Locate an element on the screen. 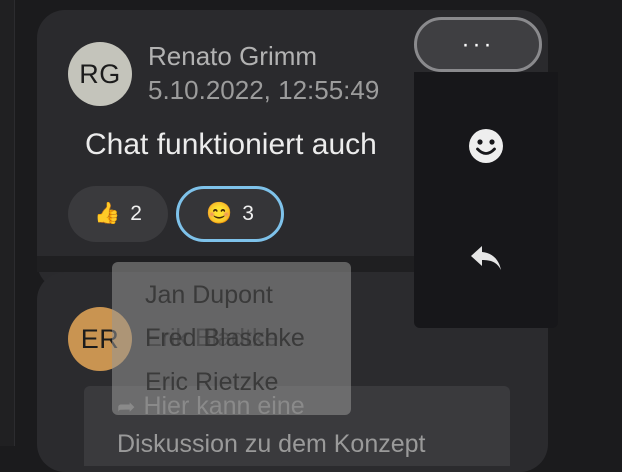 This screenshot has width=622, height=472. reply-button is located at coordinates (486, 258).